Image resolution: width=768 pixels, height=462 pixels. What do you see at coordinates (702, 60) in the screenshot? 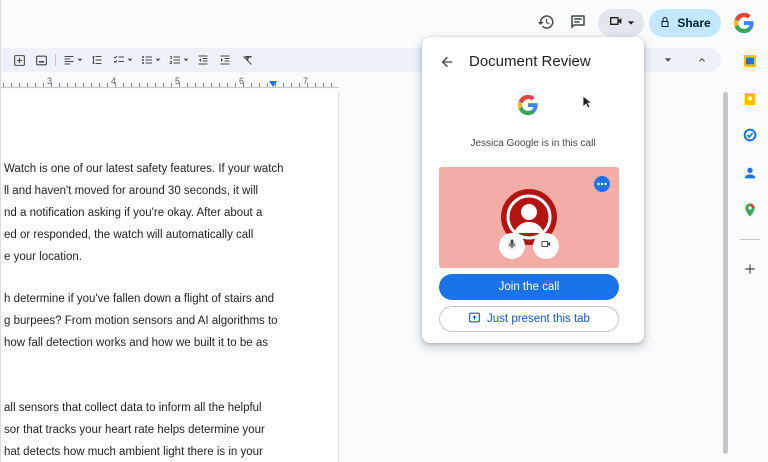
I see `chevron-up-icon` at bounding box center [702, 60].